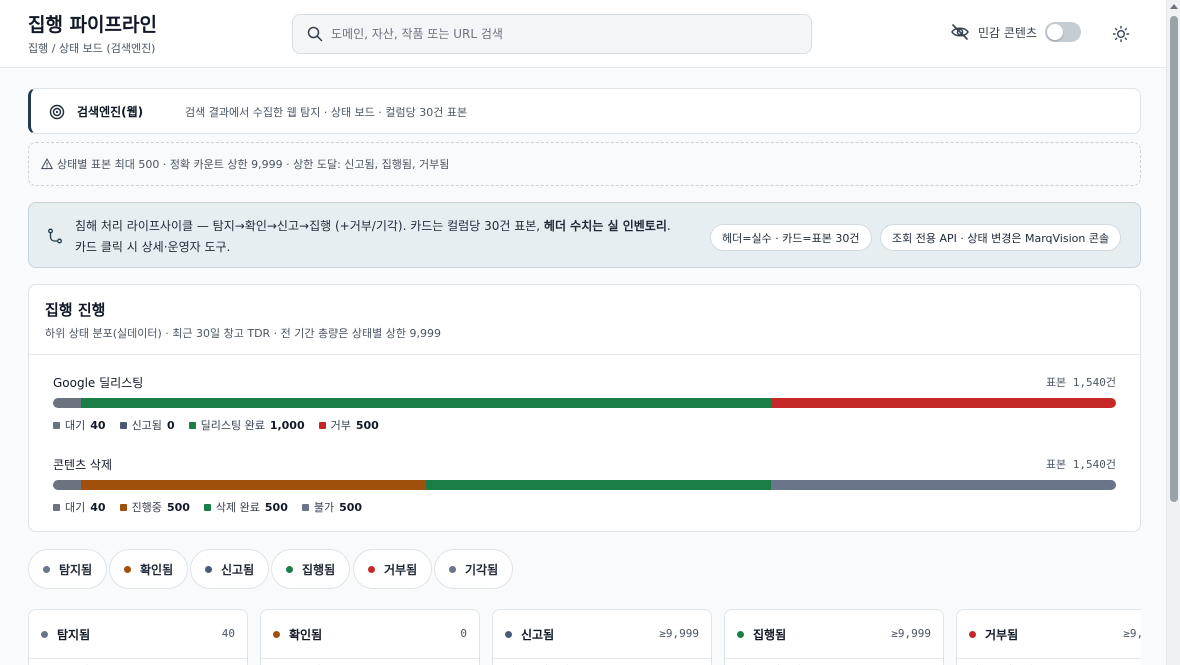  What do you see at coordinates (55, 236) in the screenshot?
I see `route-icon` at bounding box center [55, 236].